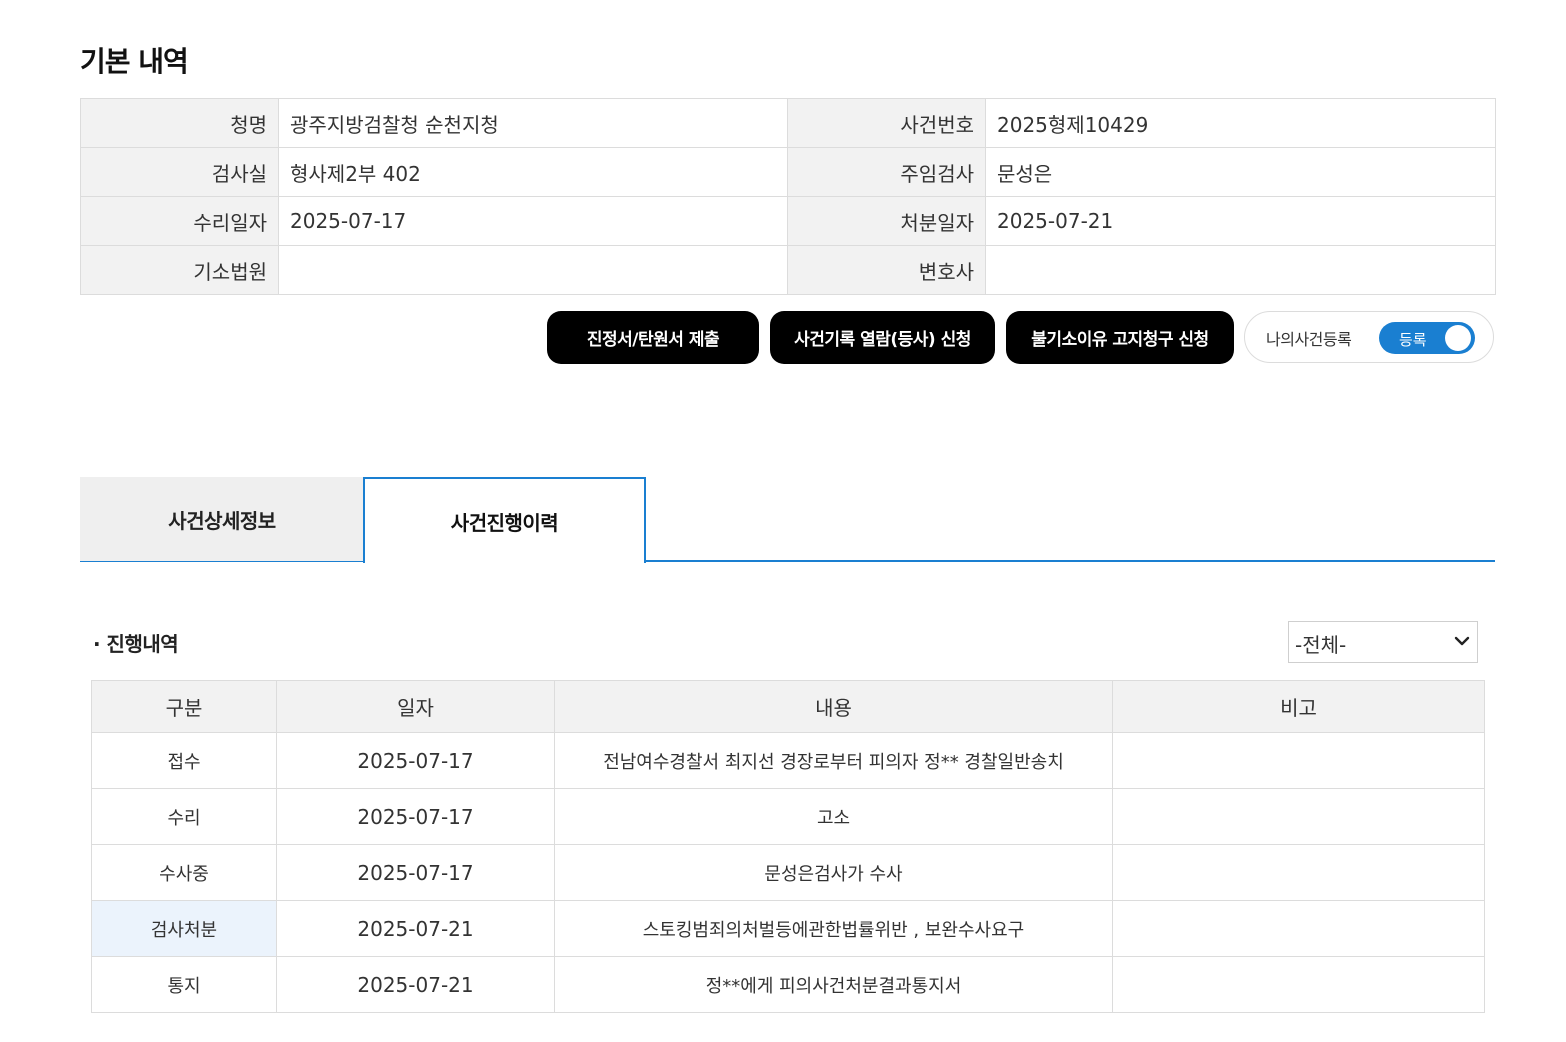 Image resolution: width=1566 pixels, height=1042 pixels. What do you see at coordinates (134, 61) in the screenshot?
I see `page-title: 기본 내역` at bounding box center [134, 61].